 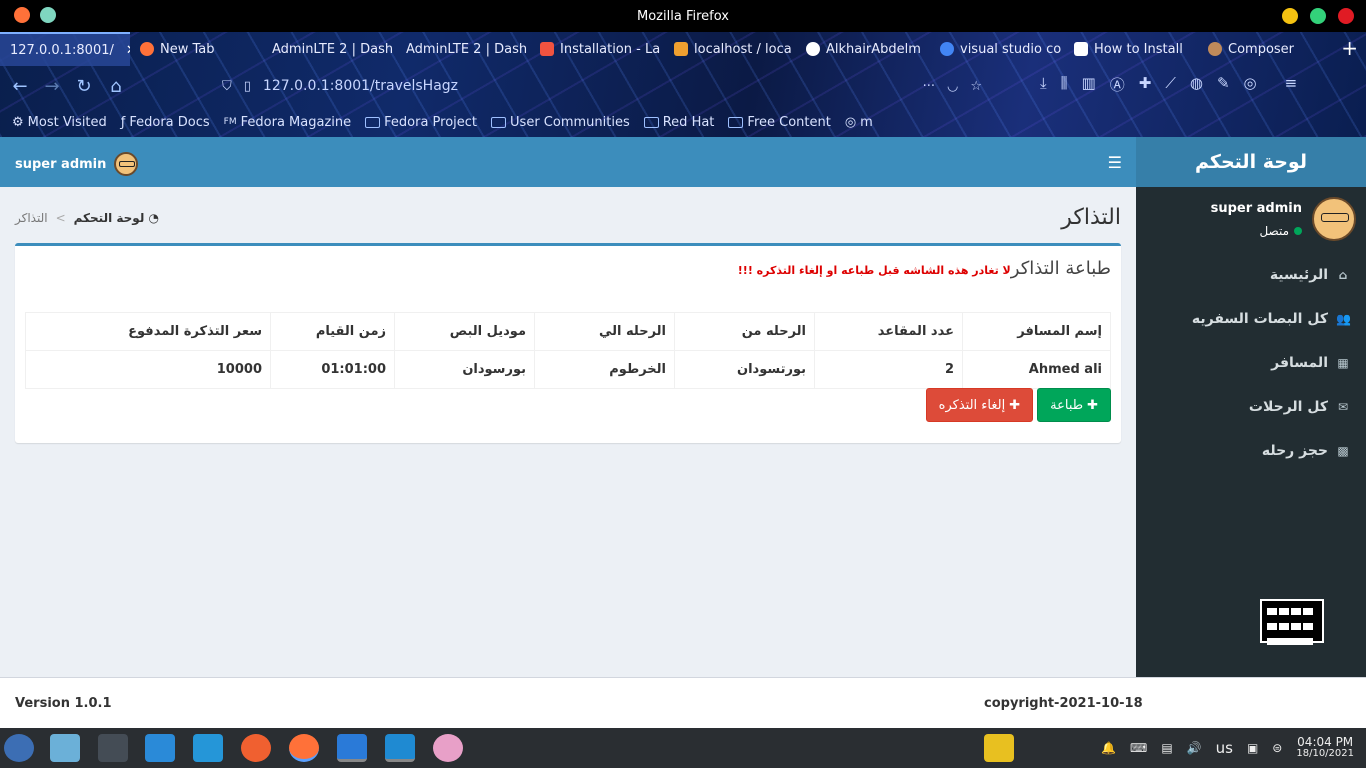 I want to click on bookmark-red-hat: Red Hat, so click(x=678, y=122).